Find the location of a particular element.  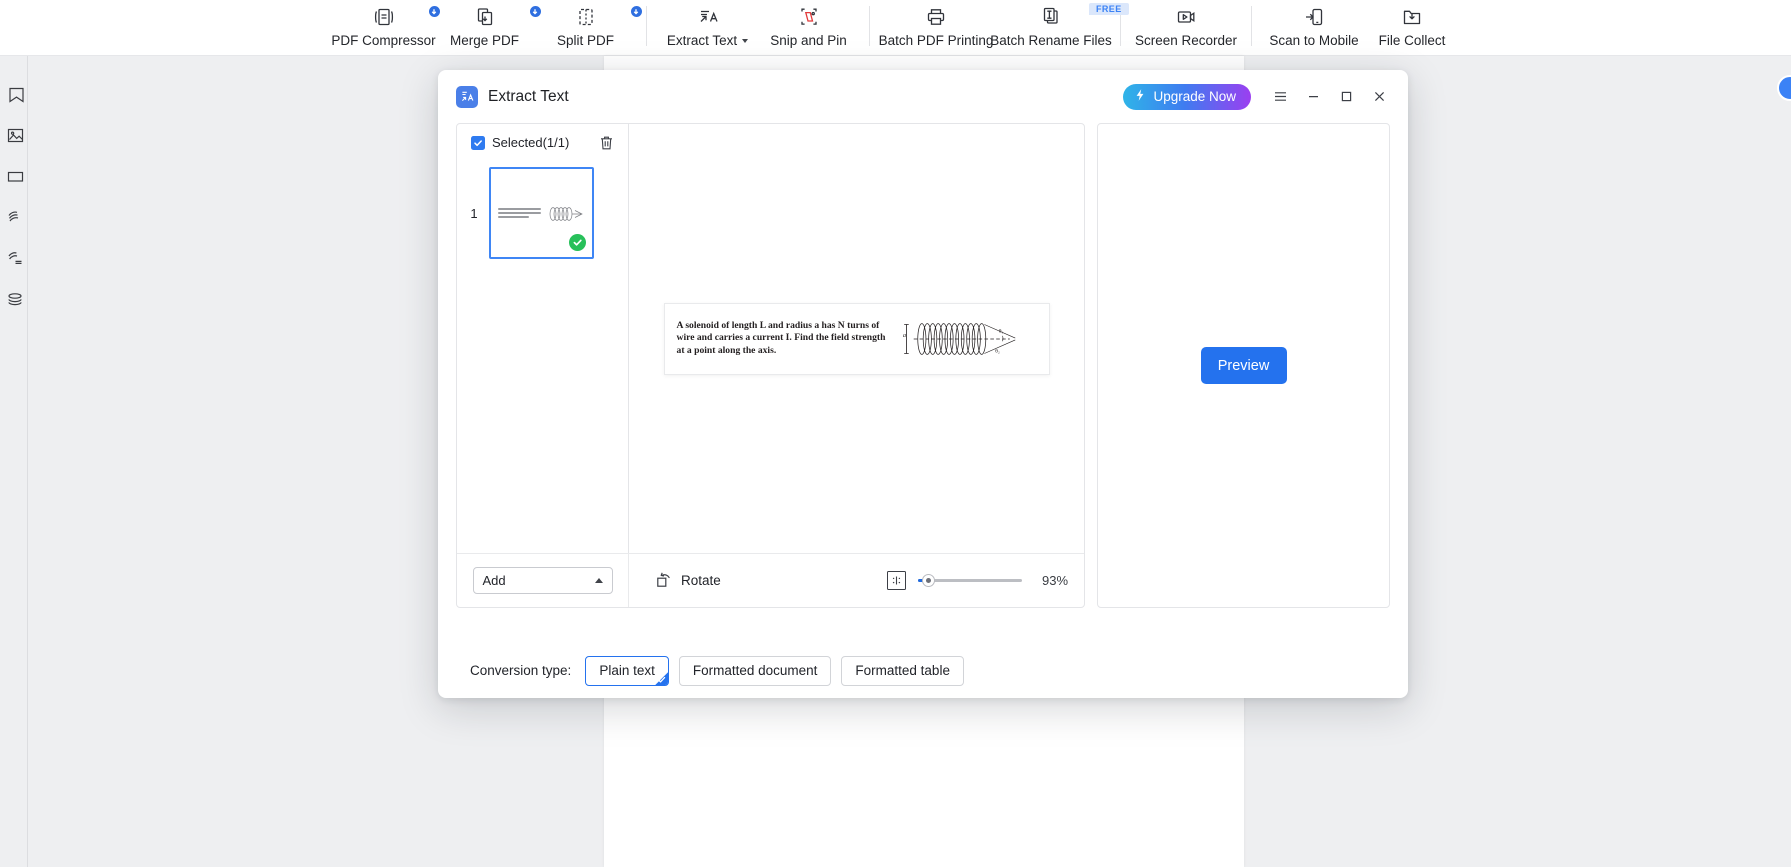

toolbar-label: Split PDF is located at coordinates (585, 40).